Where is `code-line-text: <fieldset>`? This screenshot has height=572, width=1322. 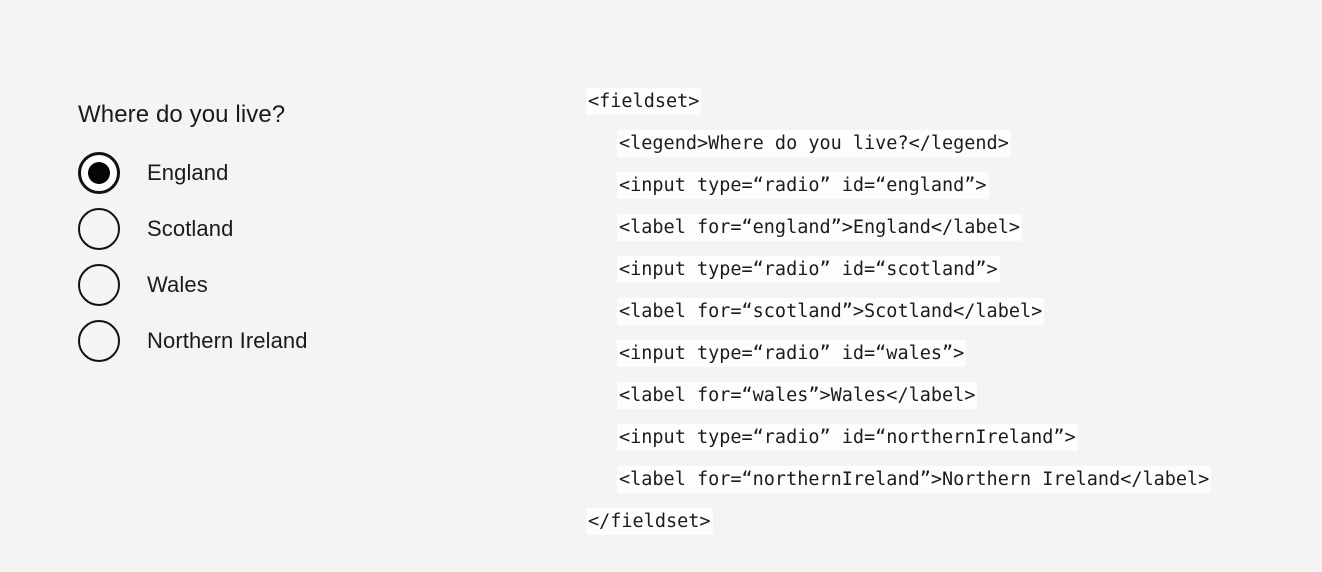 code-line-text: <fieldset> is located at coordinates (644, 101).